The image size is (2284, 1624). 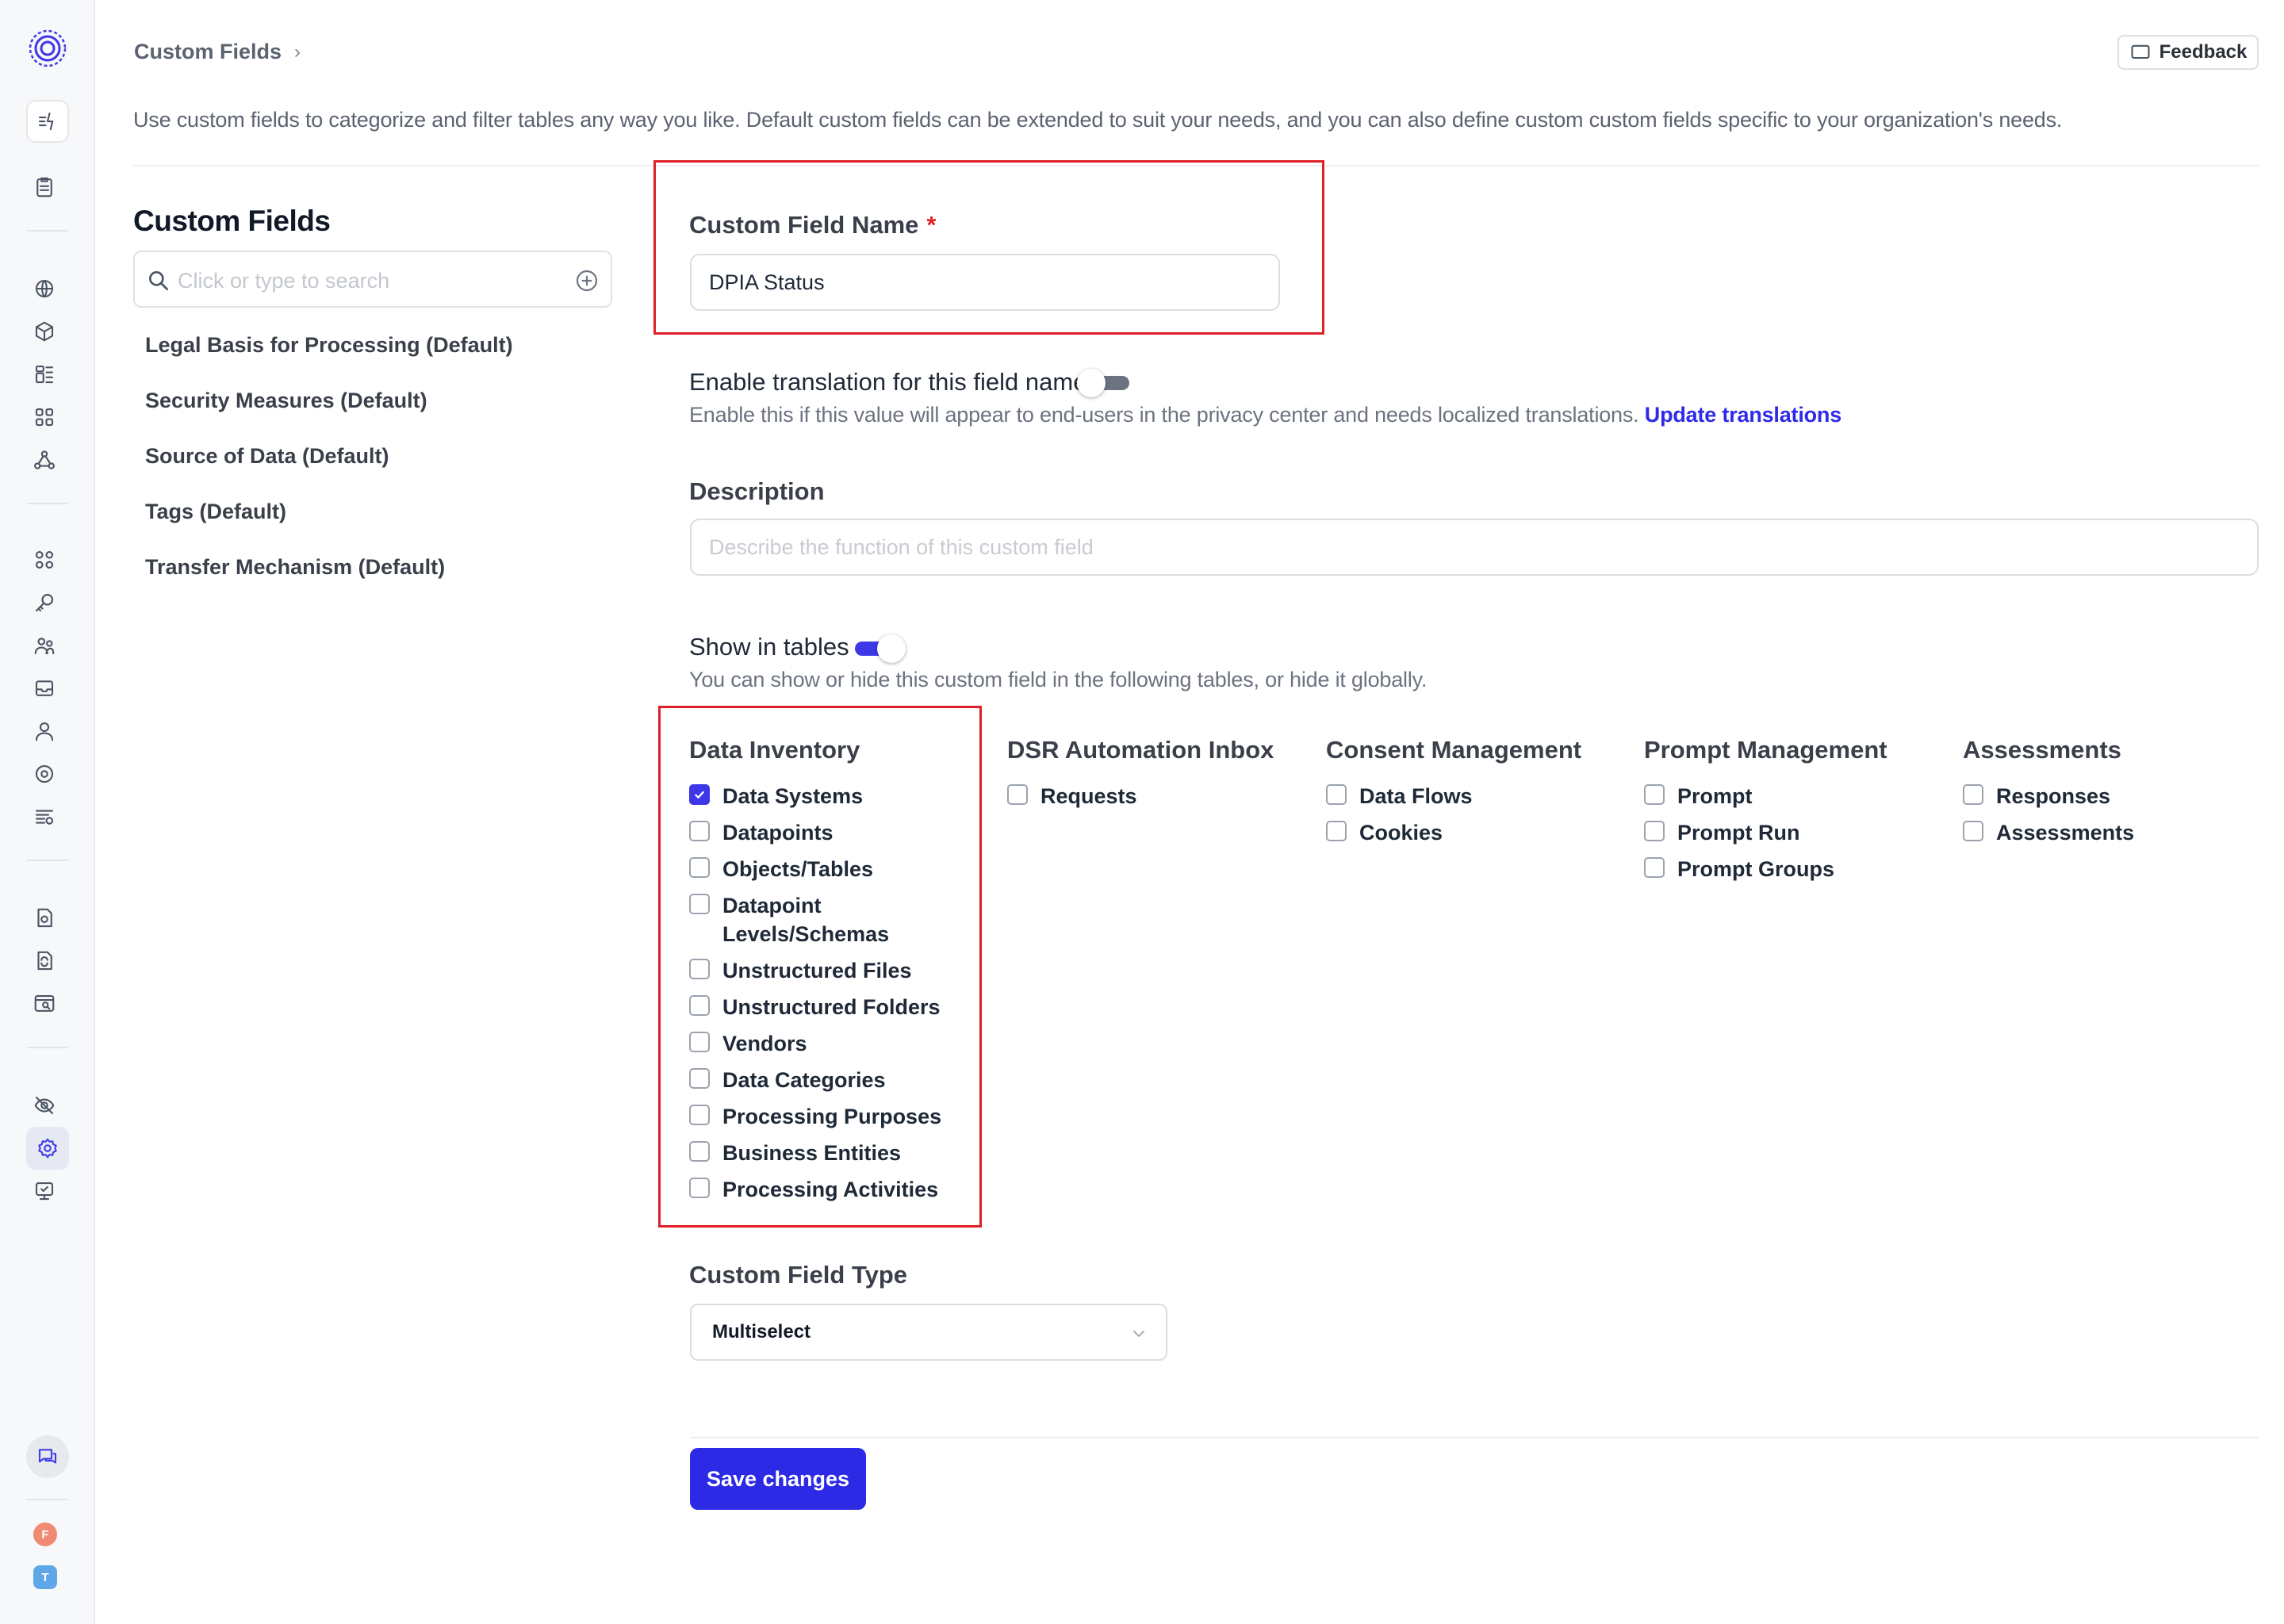 I want to click on checkbox-datapoints, so click(x=699, y=831).